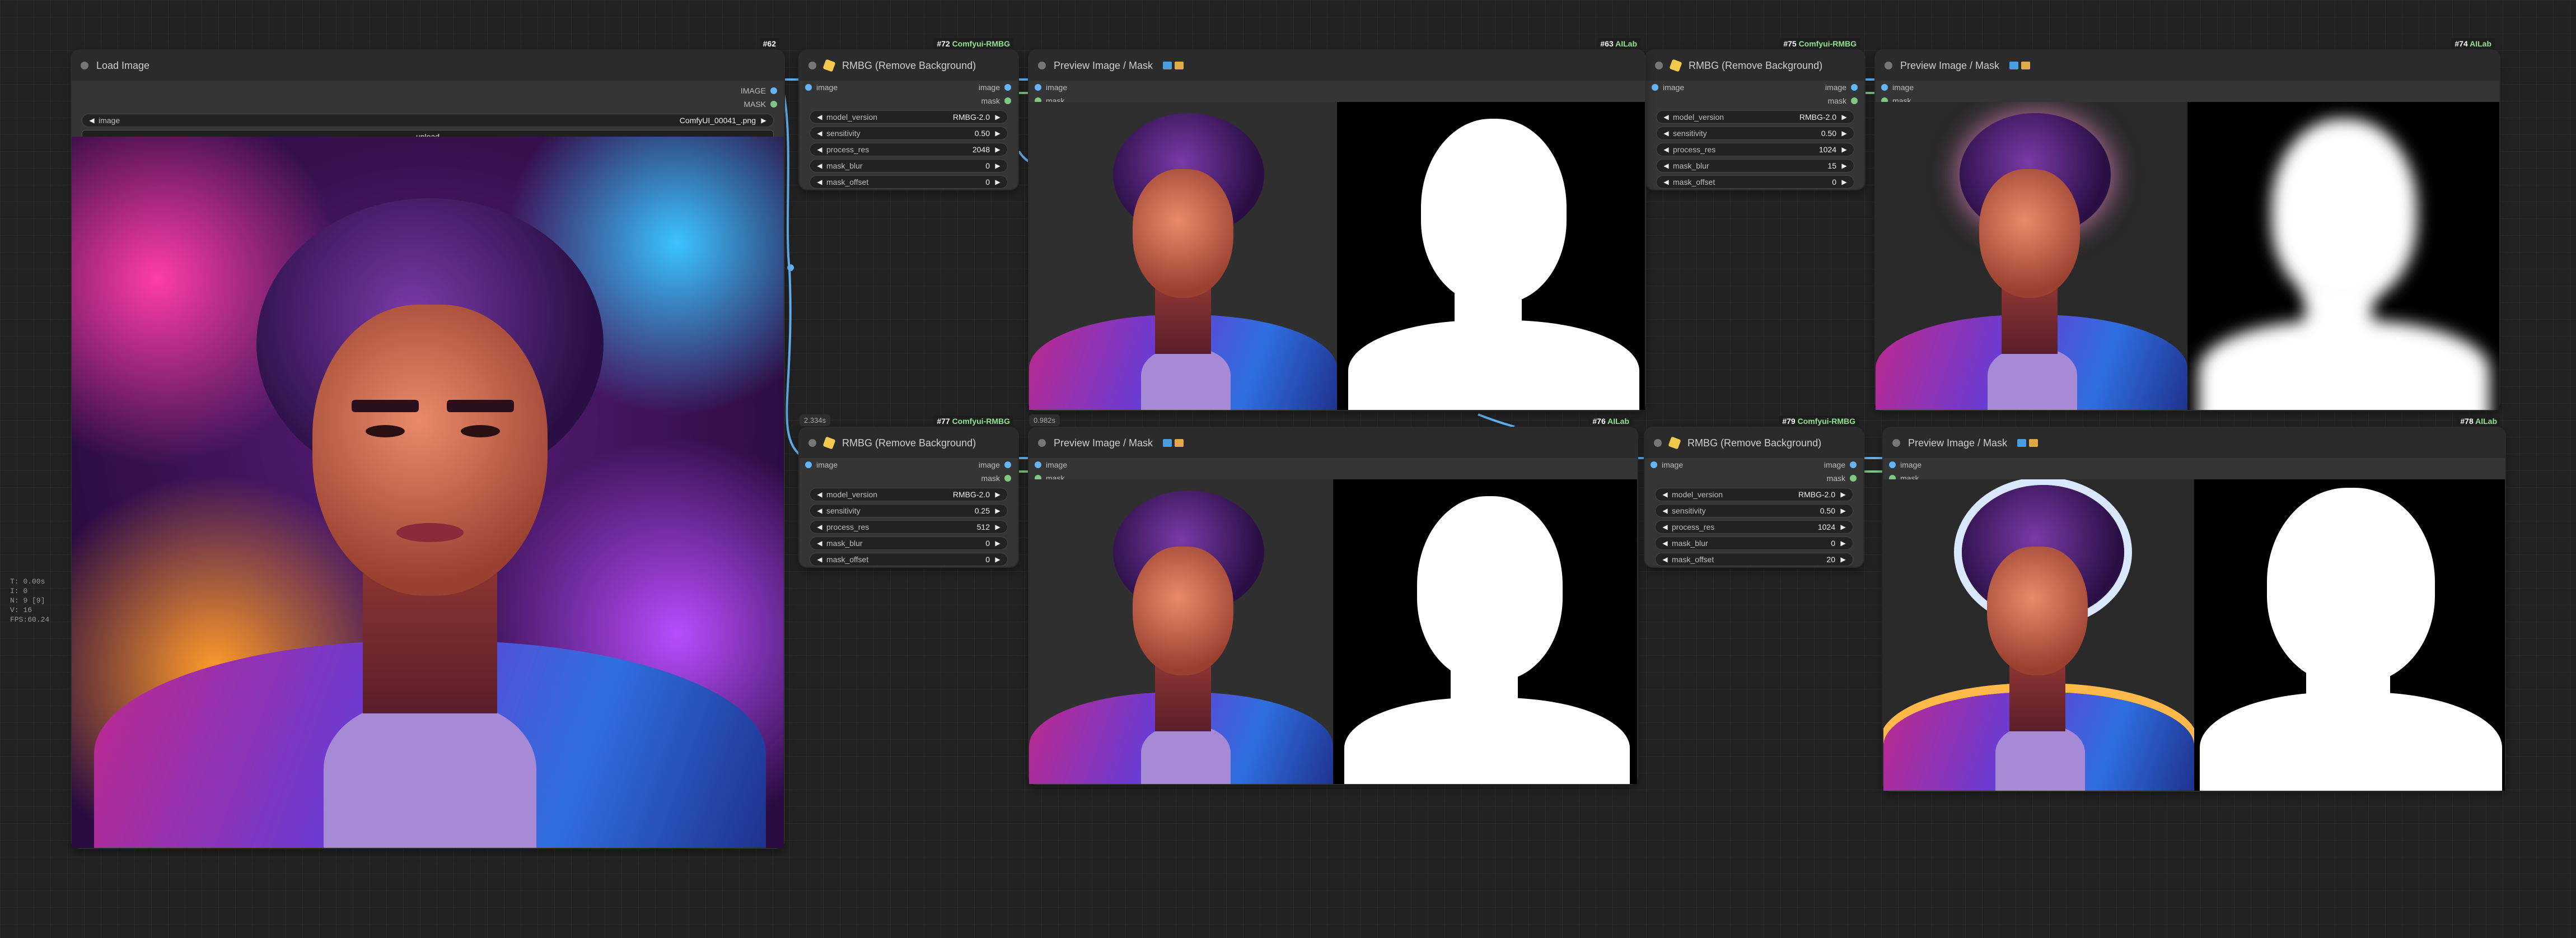 The width and height of the screenshot is (2576, 938). Describe the element at coordinates (428, 121) in the screenshot. I see `image-combo-widget: ◀ image ComfyUI_00041_.png ▶` at that location.